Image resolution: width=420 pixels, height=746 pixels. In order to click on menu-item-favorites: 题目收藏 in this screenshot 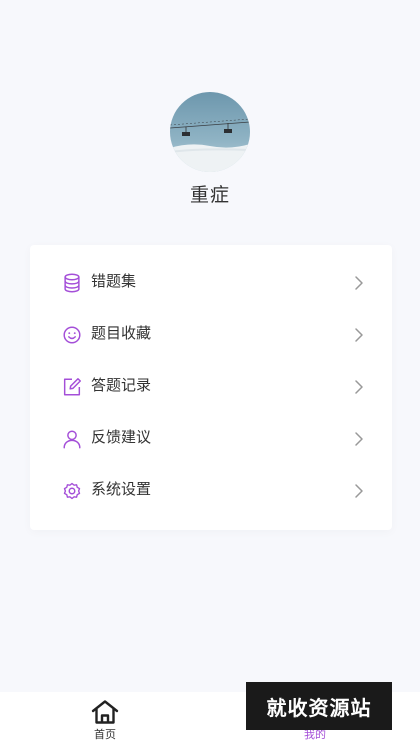, I will do `click(211, 335)`.